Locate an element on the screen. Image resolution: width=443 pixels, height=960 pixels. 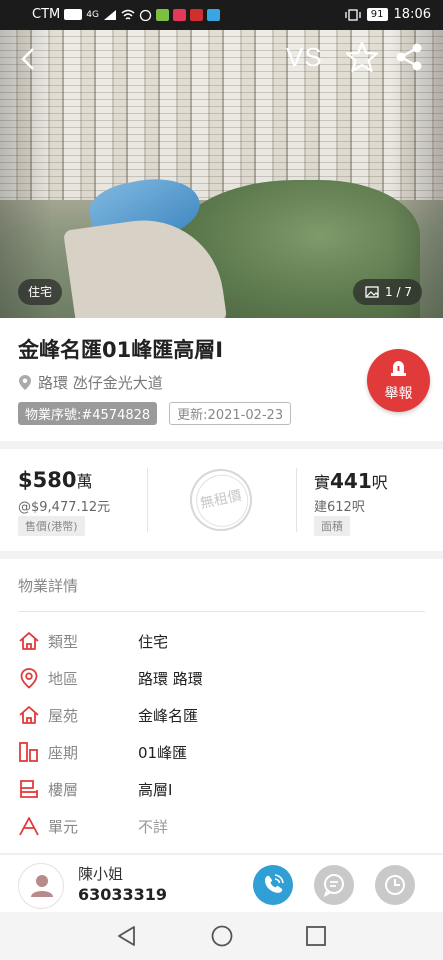
app-icon-red is located at coordinates (179, 14).